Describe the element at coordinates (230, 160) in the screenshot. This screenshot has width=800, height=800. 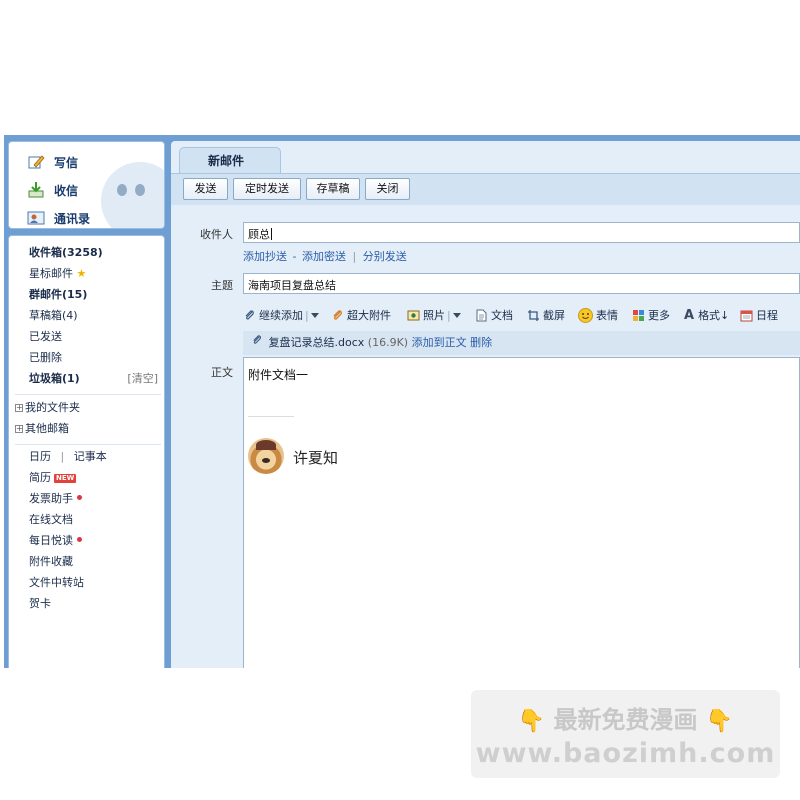
I see `tab-new-mail: 新邮件` at that location.